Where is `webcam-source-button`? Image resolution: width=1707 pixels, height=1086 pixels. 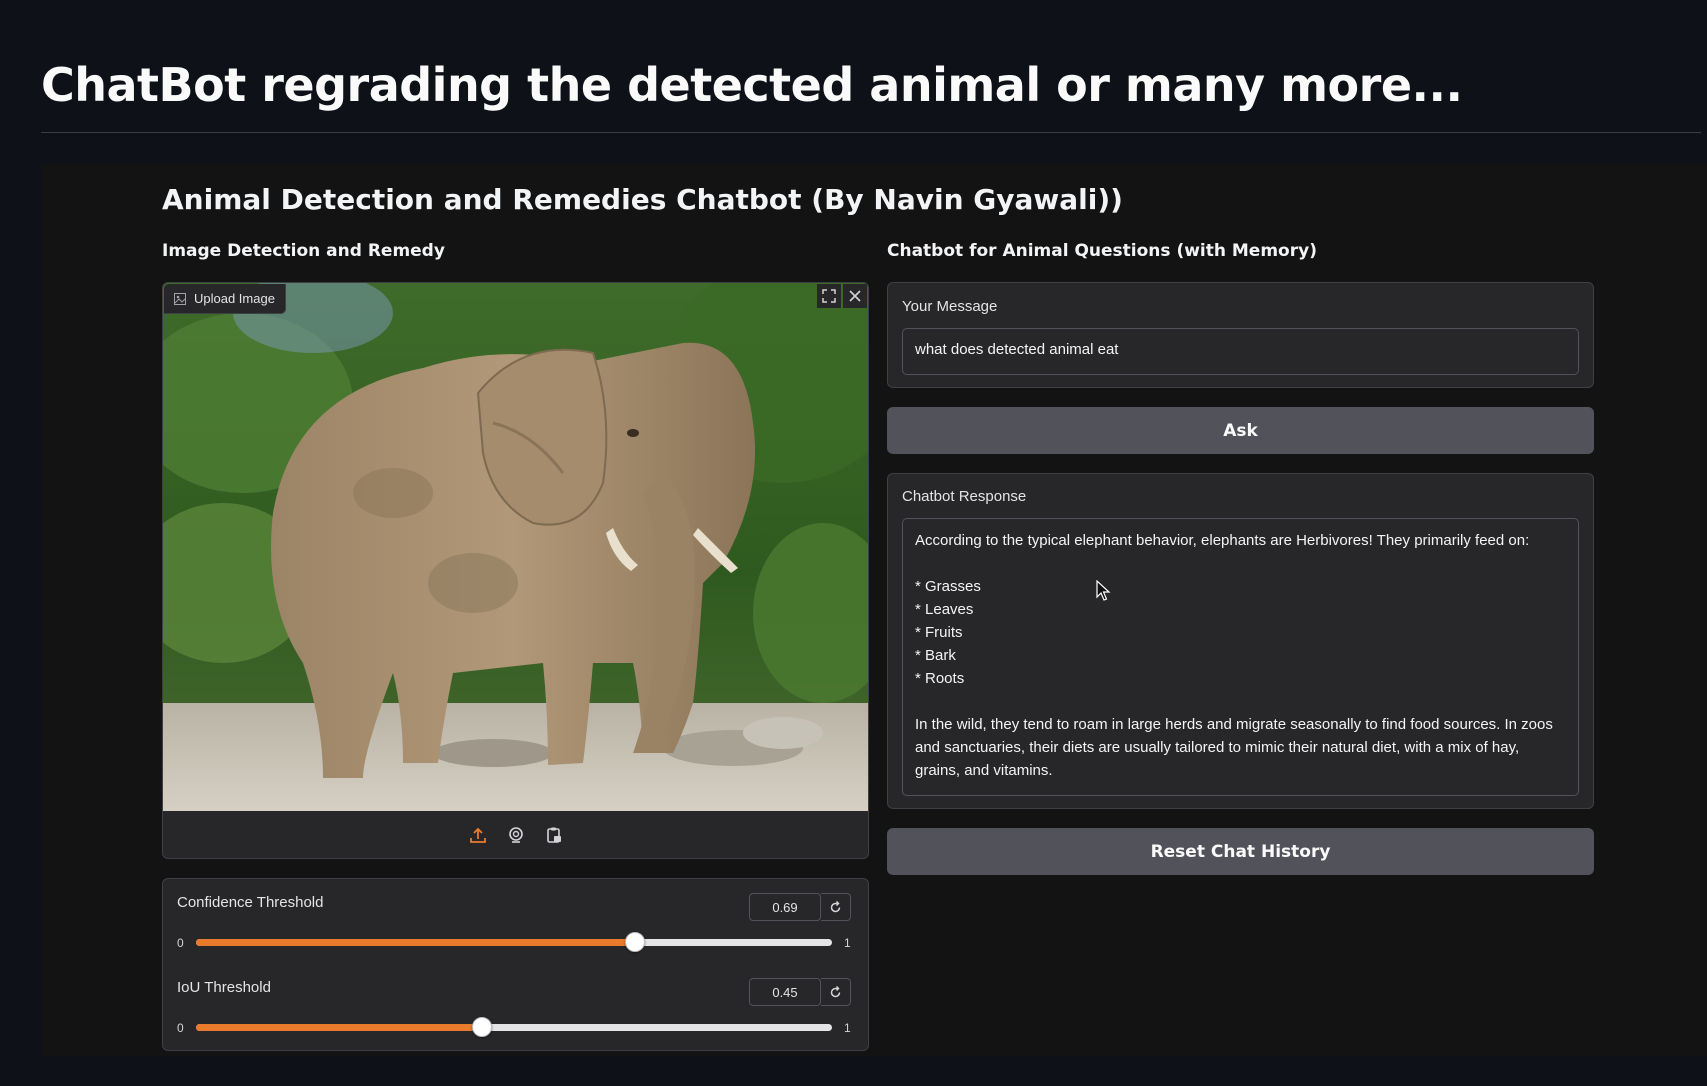
webcam-source-button is located at coordinates (516, 835).